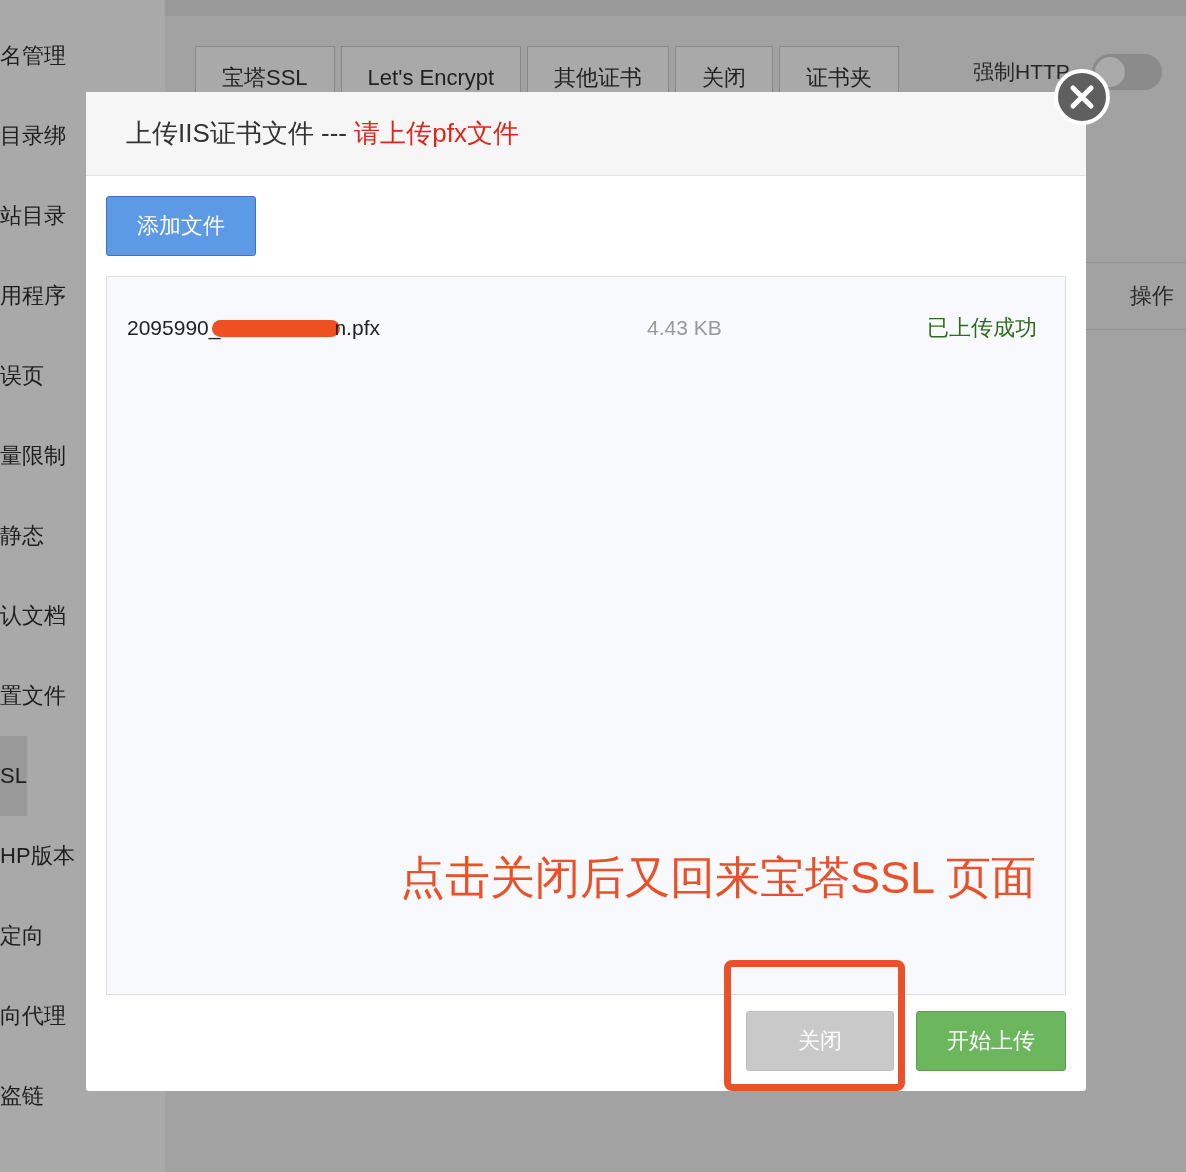 The width and height of the screenshot is (1186, 1172). I want to click on sidebar-item: 定向, so click(22, 936).